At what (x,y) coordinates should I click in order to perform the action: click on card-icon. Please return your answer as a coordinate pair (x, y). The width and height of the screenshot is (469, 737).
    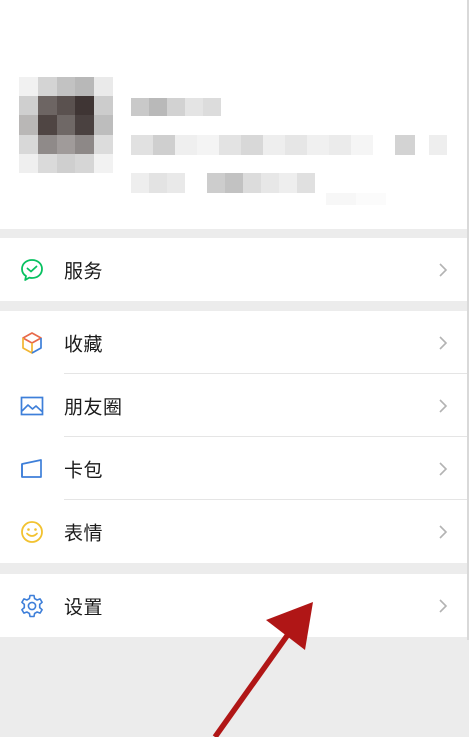
    Looking at the image, I should click on (31, 468).